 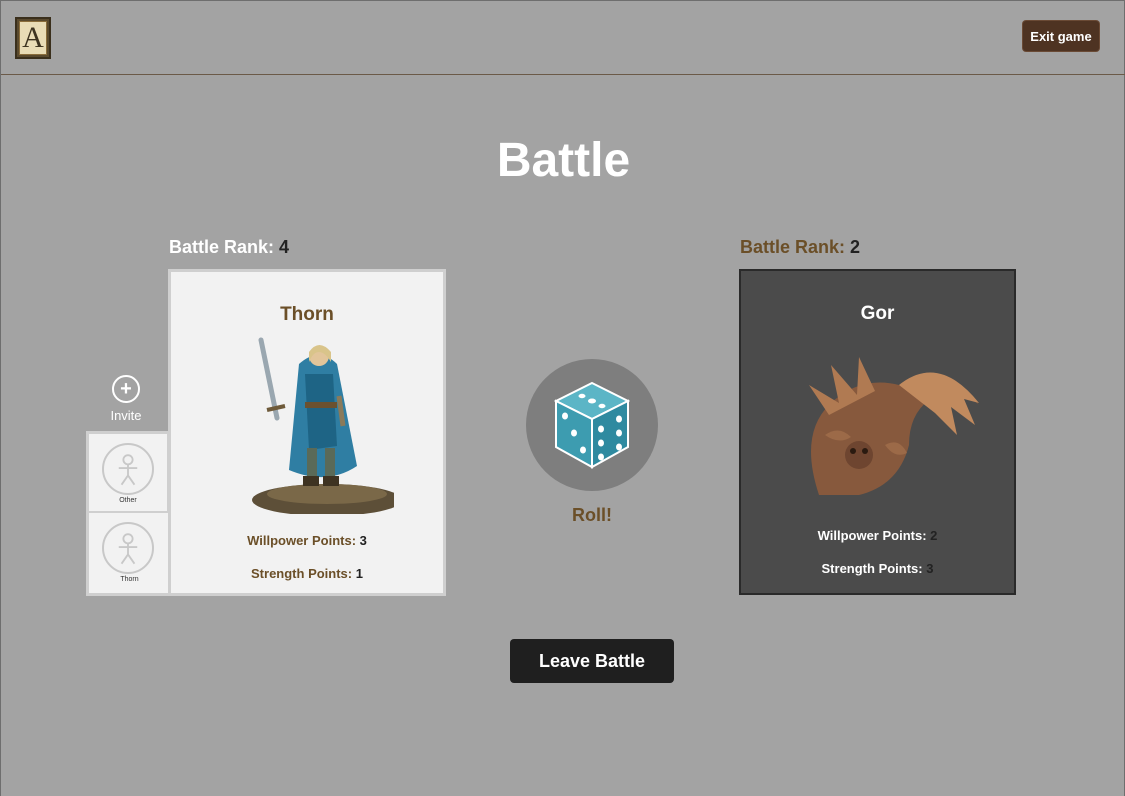 I want to click on logo-letter: A, so click(x=33, y=38).